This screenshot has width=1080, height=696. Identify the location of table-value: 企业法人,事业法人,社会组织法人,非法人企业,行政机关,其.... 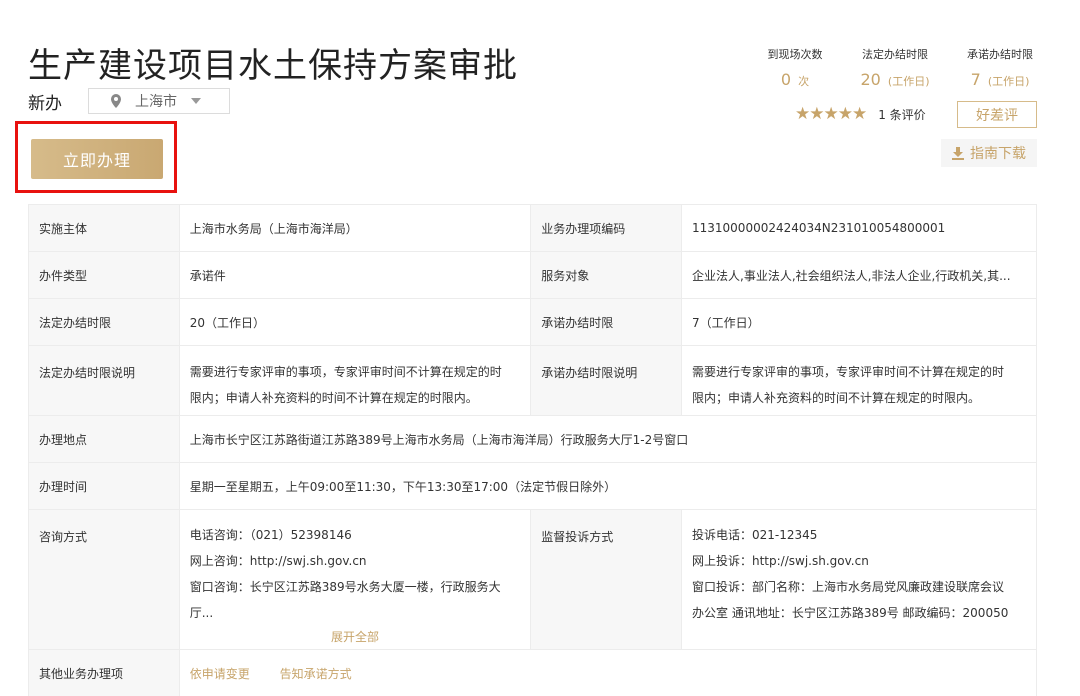
(859, 275).